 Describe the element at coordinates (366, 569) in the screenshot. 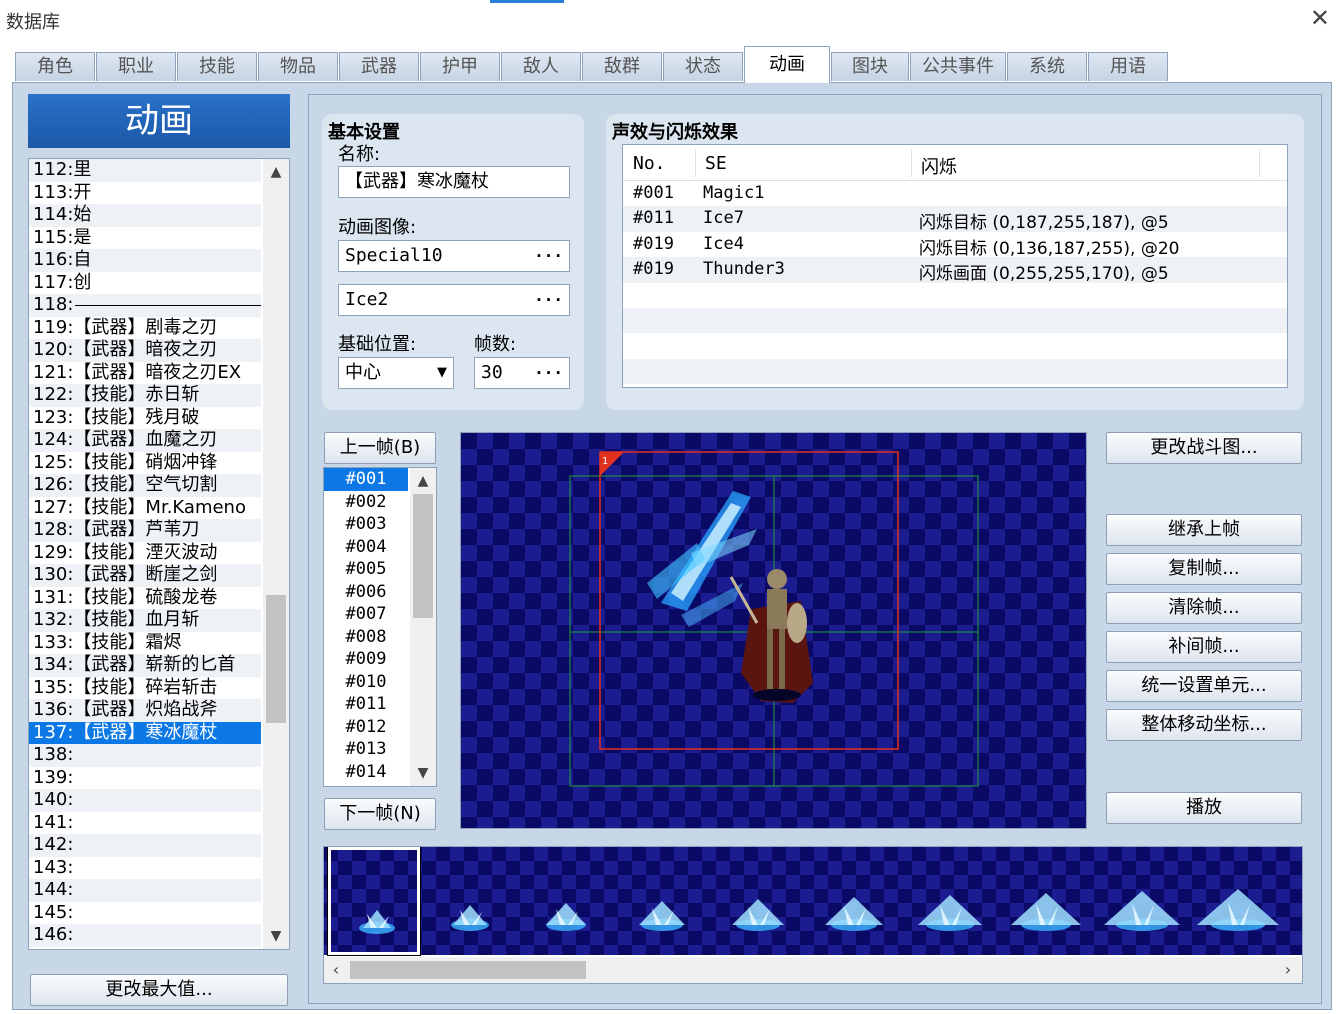

I see `frame-item: #005` at that location.